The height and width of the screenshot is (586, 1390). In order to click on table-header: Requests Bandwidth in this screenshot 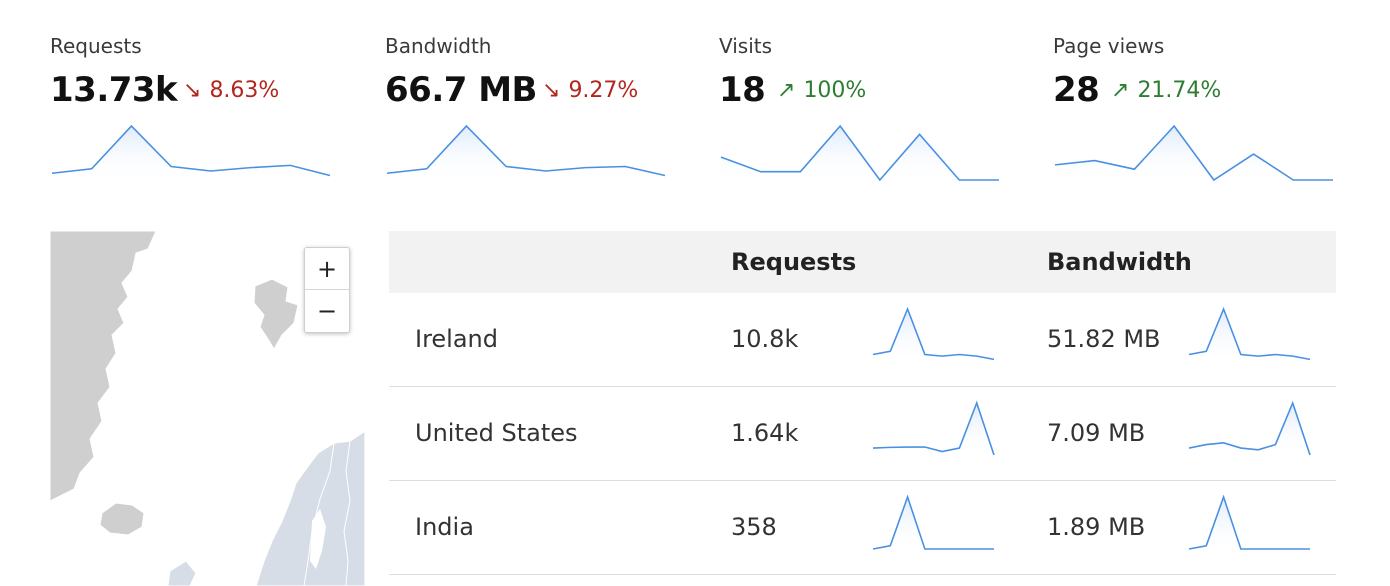, I will do `click(862, 262)`.